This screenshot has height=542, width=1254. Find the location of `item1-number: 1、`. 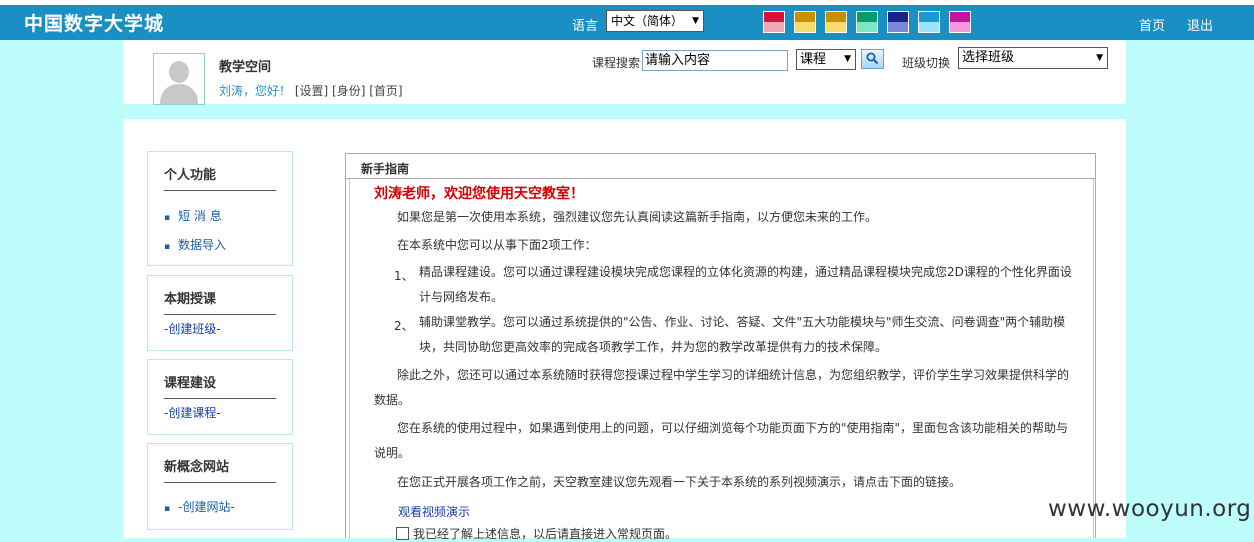

item1-number: 1、 is located at coordinates (404, 276).